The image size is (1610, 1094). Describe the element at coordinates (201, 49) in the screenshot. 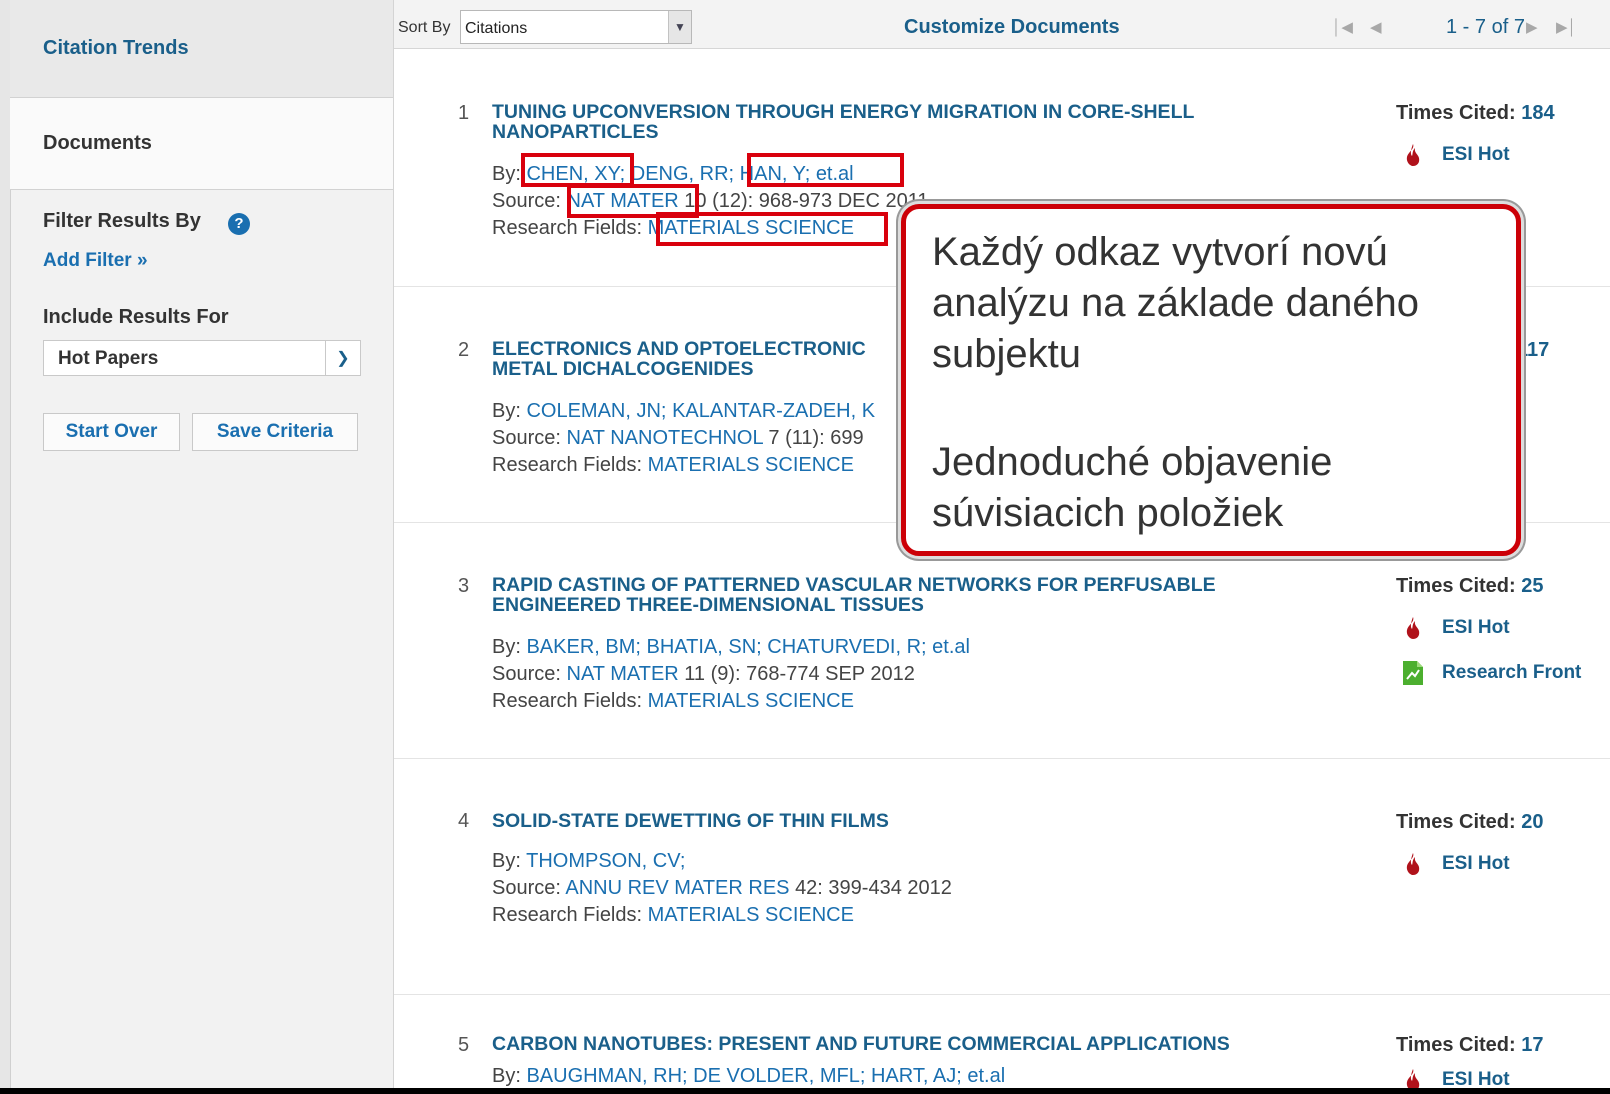

I see `sidebar-item-citation-trends: Citation Trends` at that location.